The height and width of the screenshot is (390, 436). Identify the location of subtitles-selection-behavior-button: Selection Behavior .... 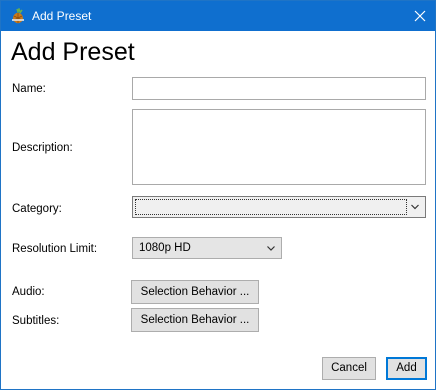
(195, 320).